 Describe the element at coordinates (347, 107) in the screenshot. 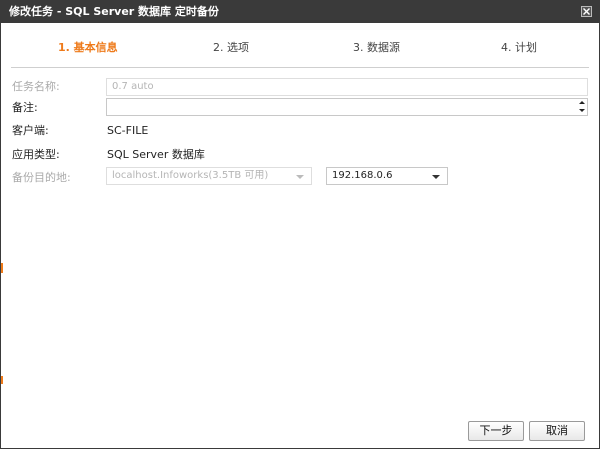

I see `note-input` at that location.